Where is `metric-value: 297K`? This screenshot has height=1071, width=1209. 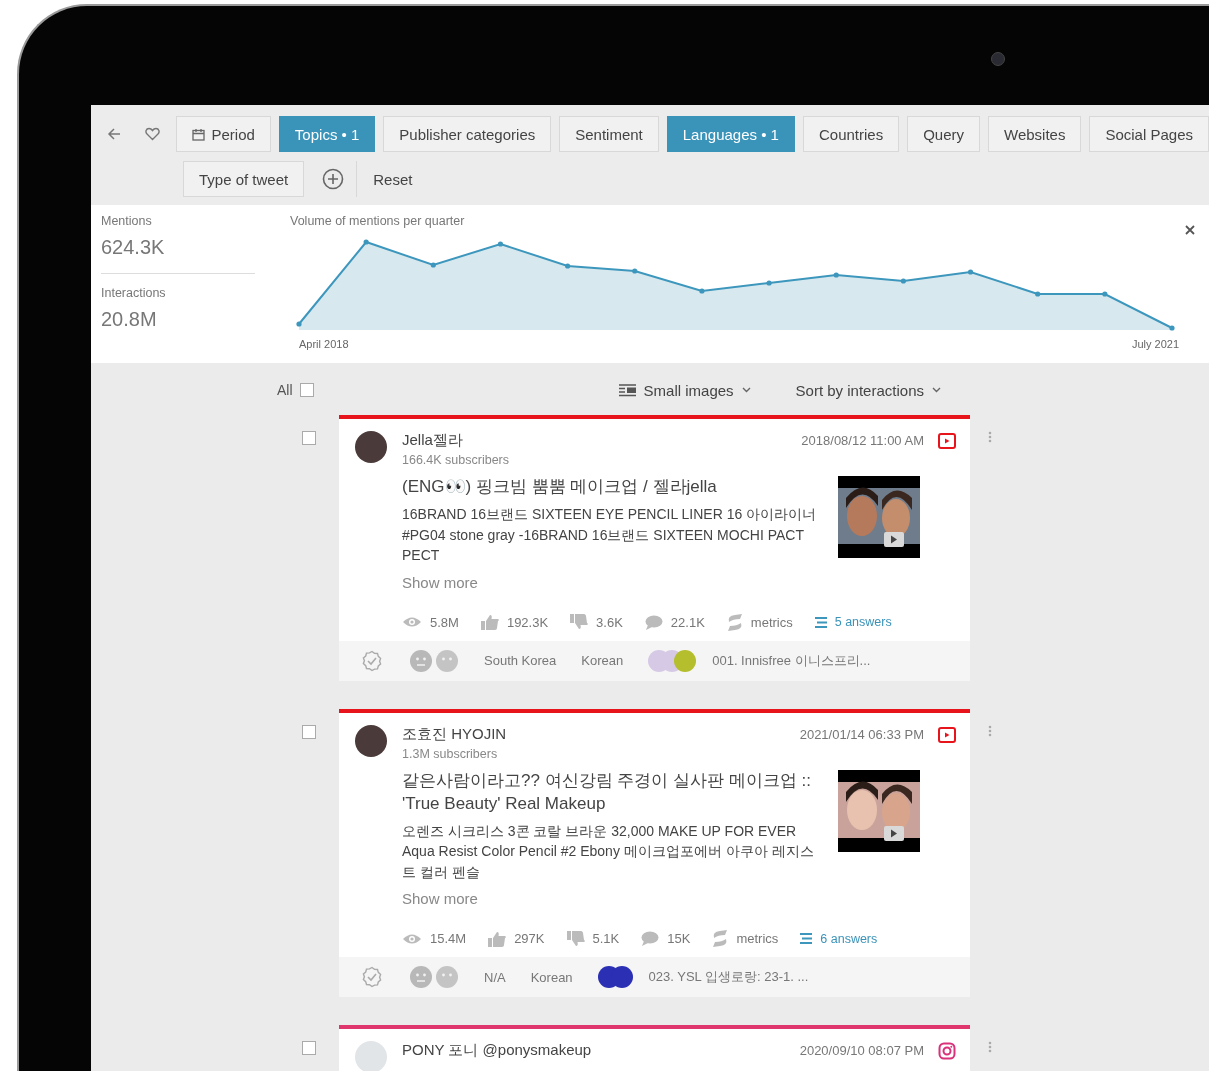
metric-value: 297K is located at coordinates (529, 938).